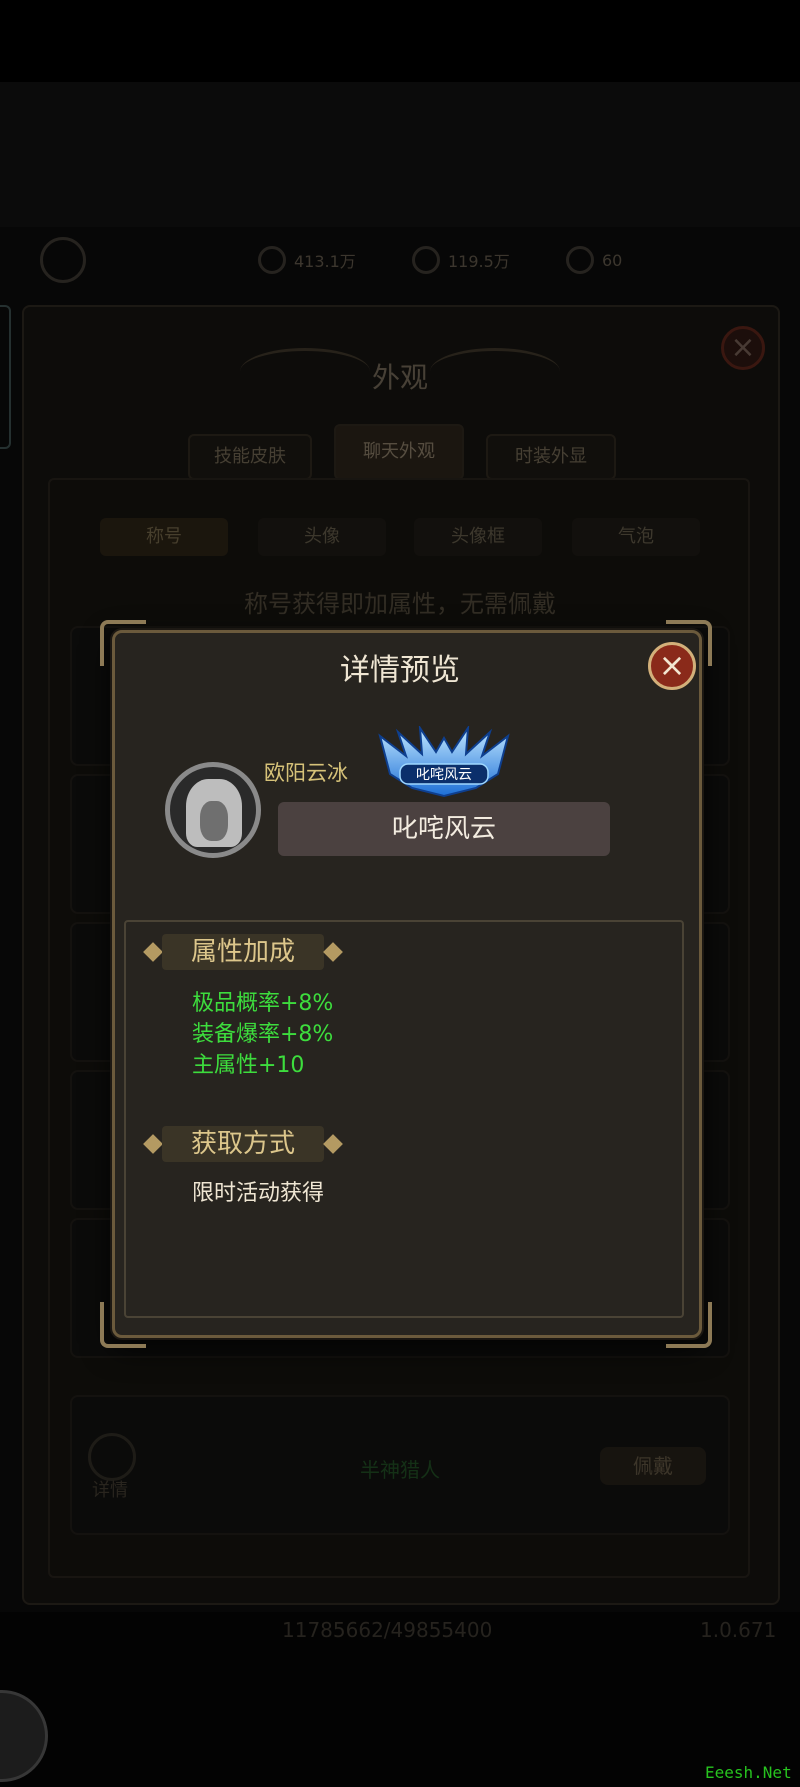 Image resolution: width=800 pixels, height=1787 pixels. What do you see at coordinates (306, 773) in the screenshot?
I see `player-name: 欧阳云冰` at bounding box center [306, 773].